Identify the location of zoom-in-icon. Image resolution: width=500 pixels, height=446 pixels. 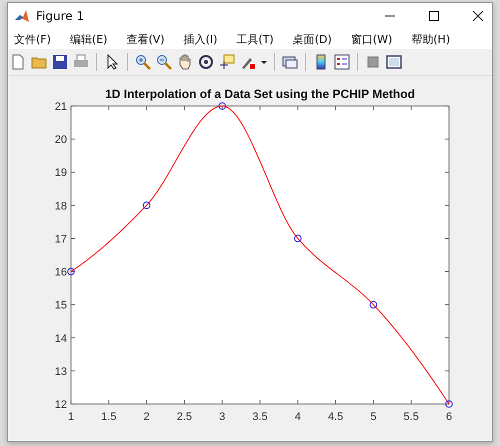
(143, 62).